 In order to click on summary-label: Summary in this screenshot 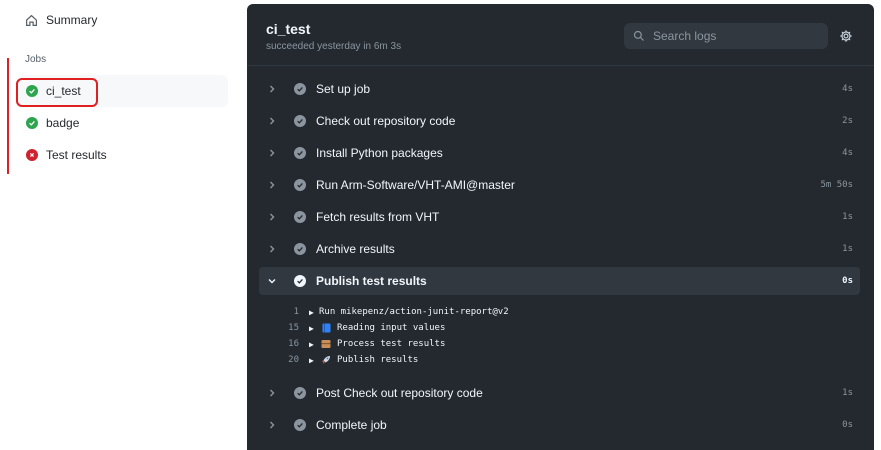, I will do `click(72, 20)`.